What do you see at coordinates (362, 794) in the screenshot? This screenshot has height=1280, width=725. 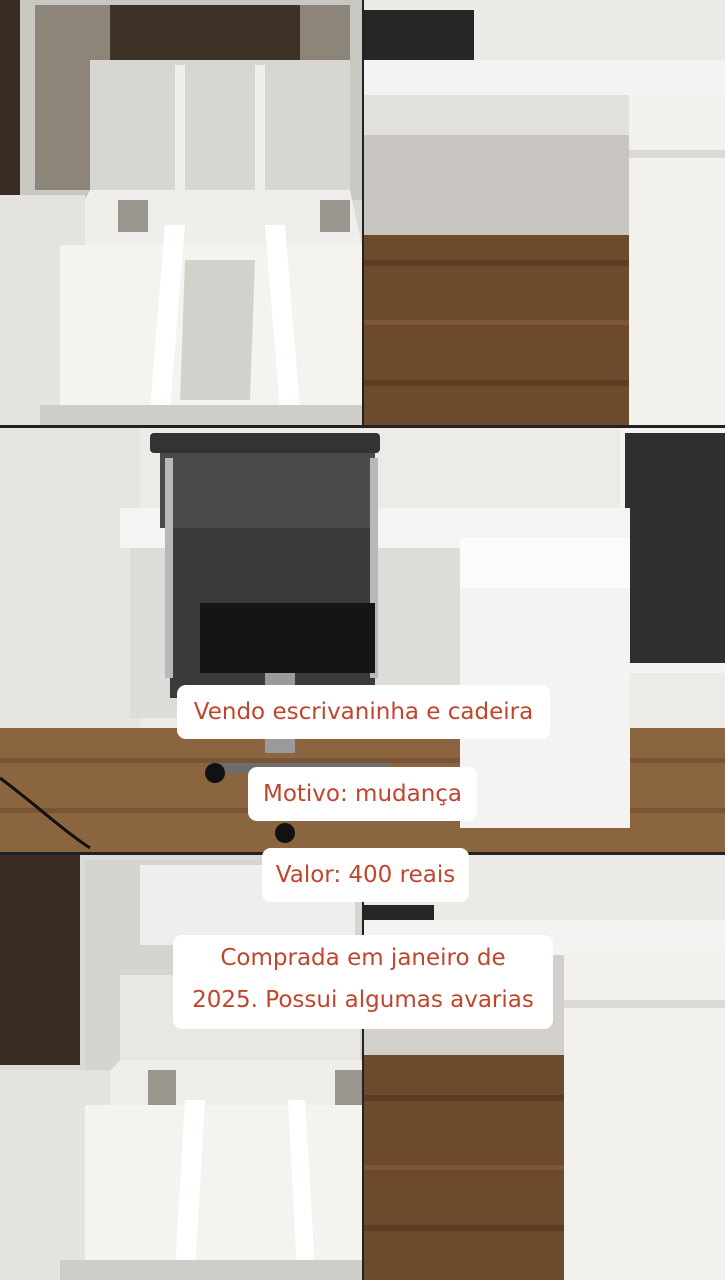 I see `caption-reason: Motivo: mudança` at bounding box center [362, 794].